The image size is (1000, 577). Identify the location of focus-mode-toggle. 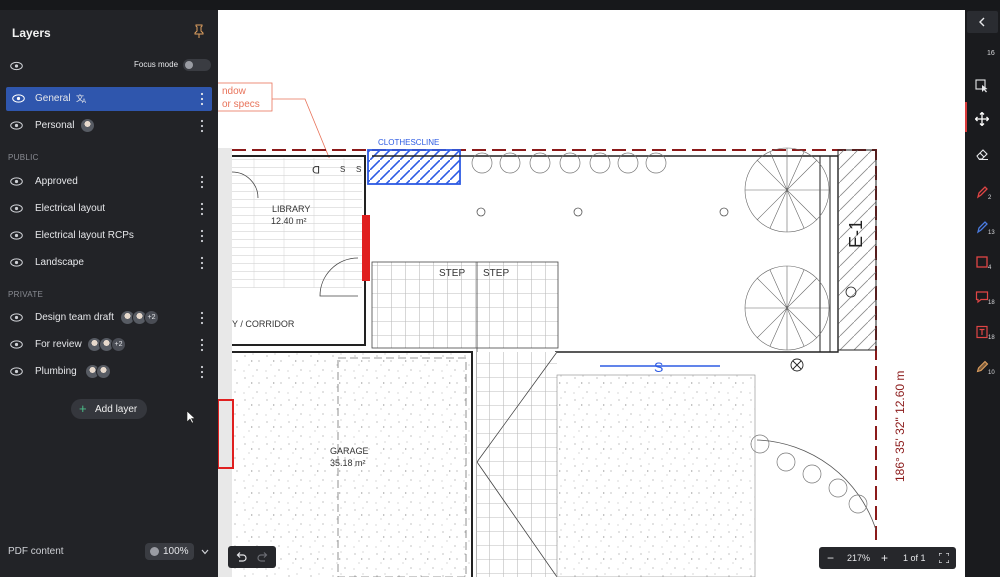
(197, 65).